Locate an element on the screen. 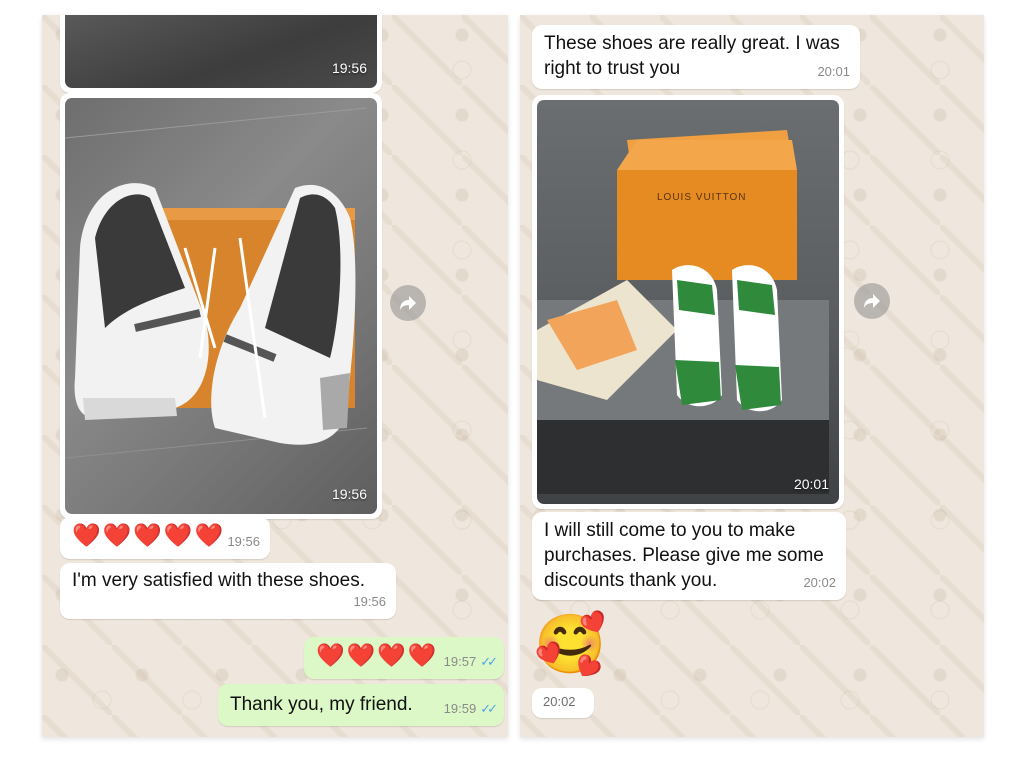  emoji-time-badge: 20:02 is located at coordinates (563, 703).